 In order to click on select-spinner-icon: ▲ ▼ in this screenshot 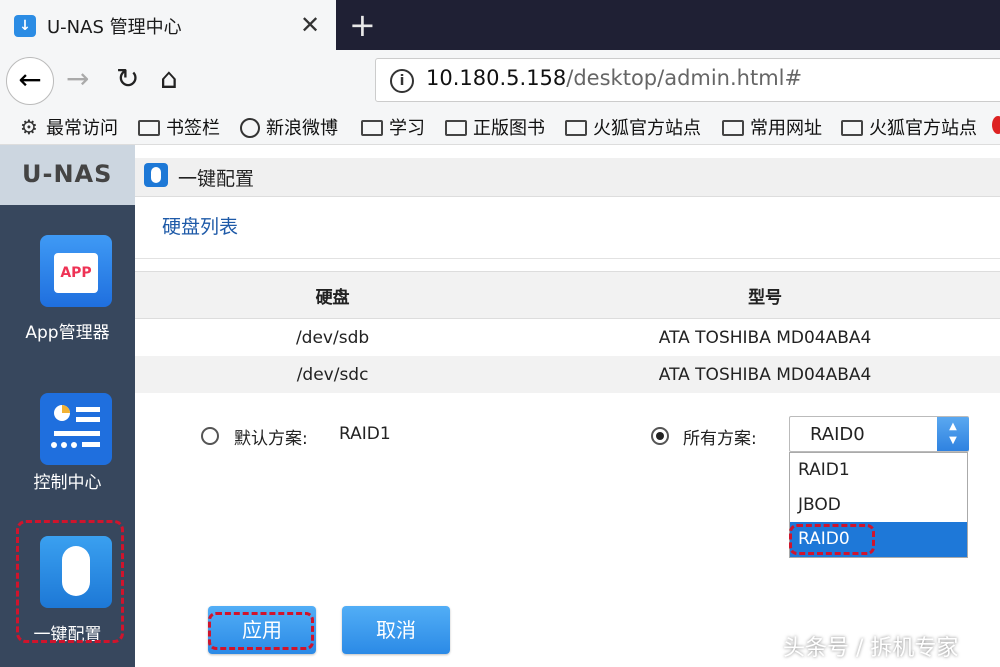, I will do `click(953, 434)`.